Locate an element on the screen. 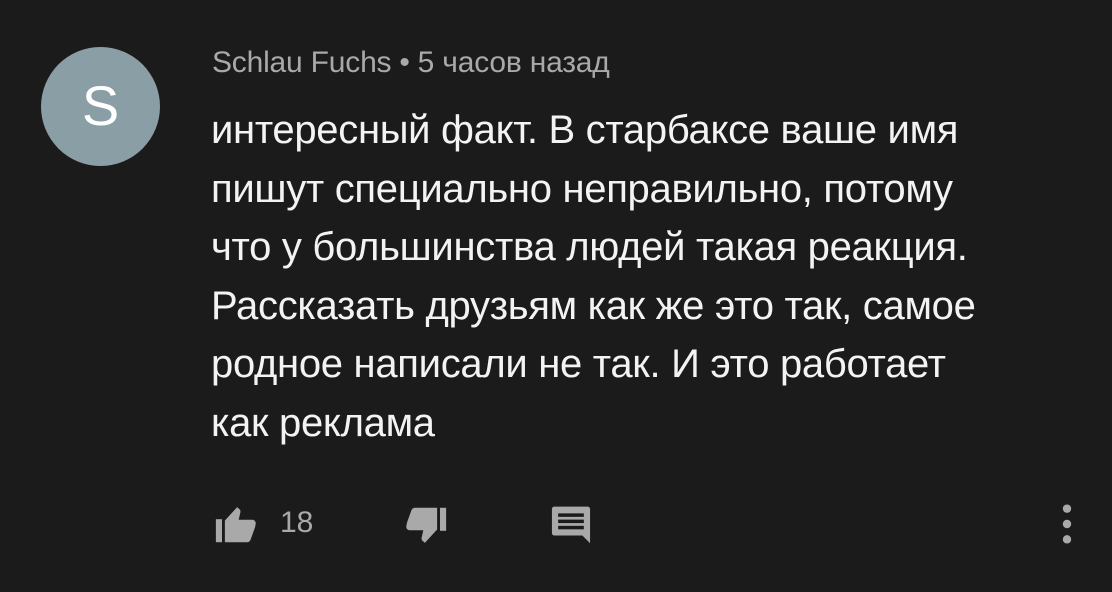  dislike-button is located at coordinates (426, 526).